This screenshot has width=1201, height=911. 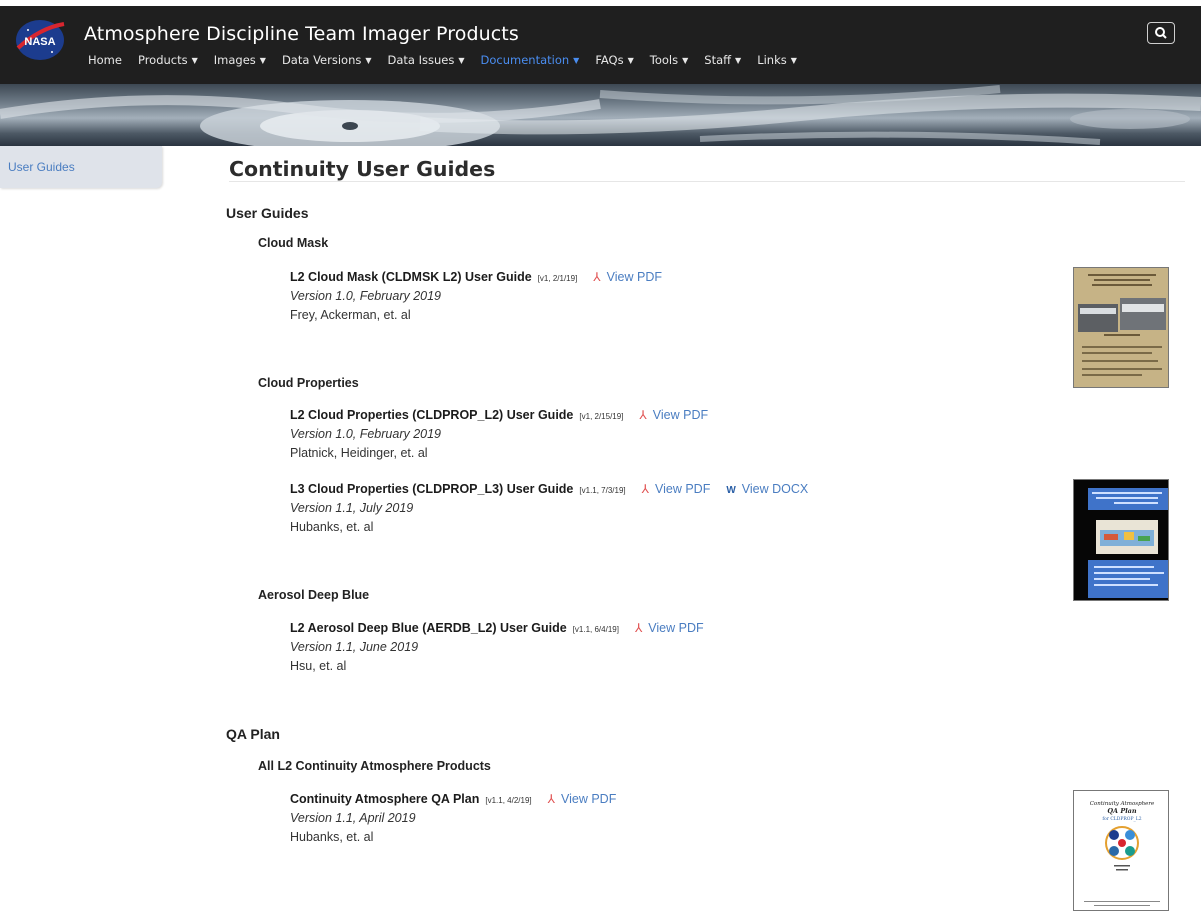 I want to click on cldmsk-cover-thumbnail, so click(x=1121, y=327).